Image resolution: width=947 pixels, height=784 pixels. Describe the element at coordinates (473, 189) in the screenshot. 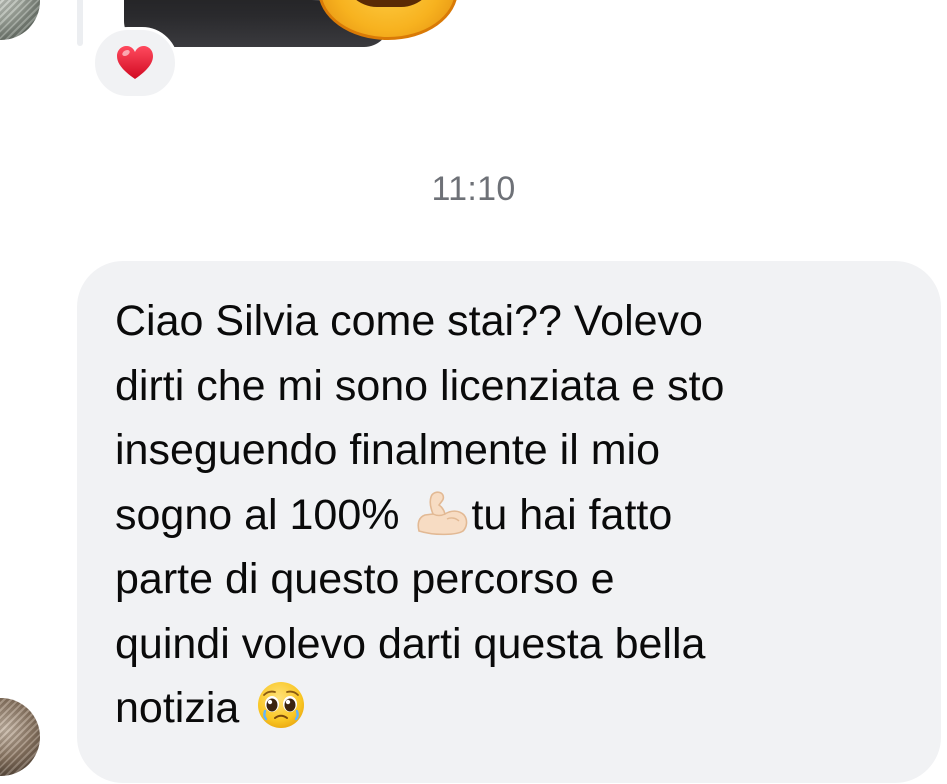

I see `message-timestamp: 11:10` at that location.